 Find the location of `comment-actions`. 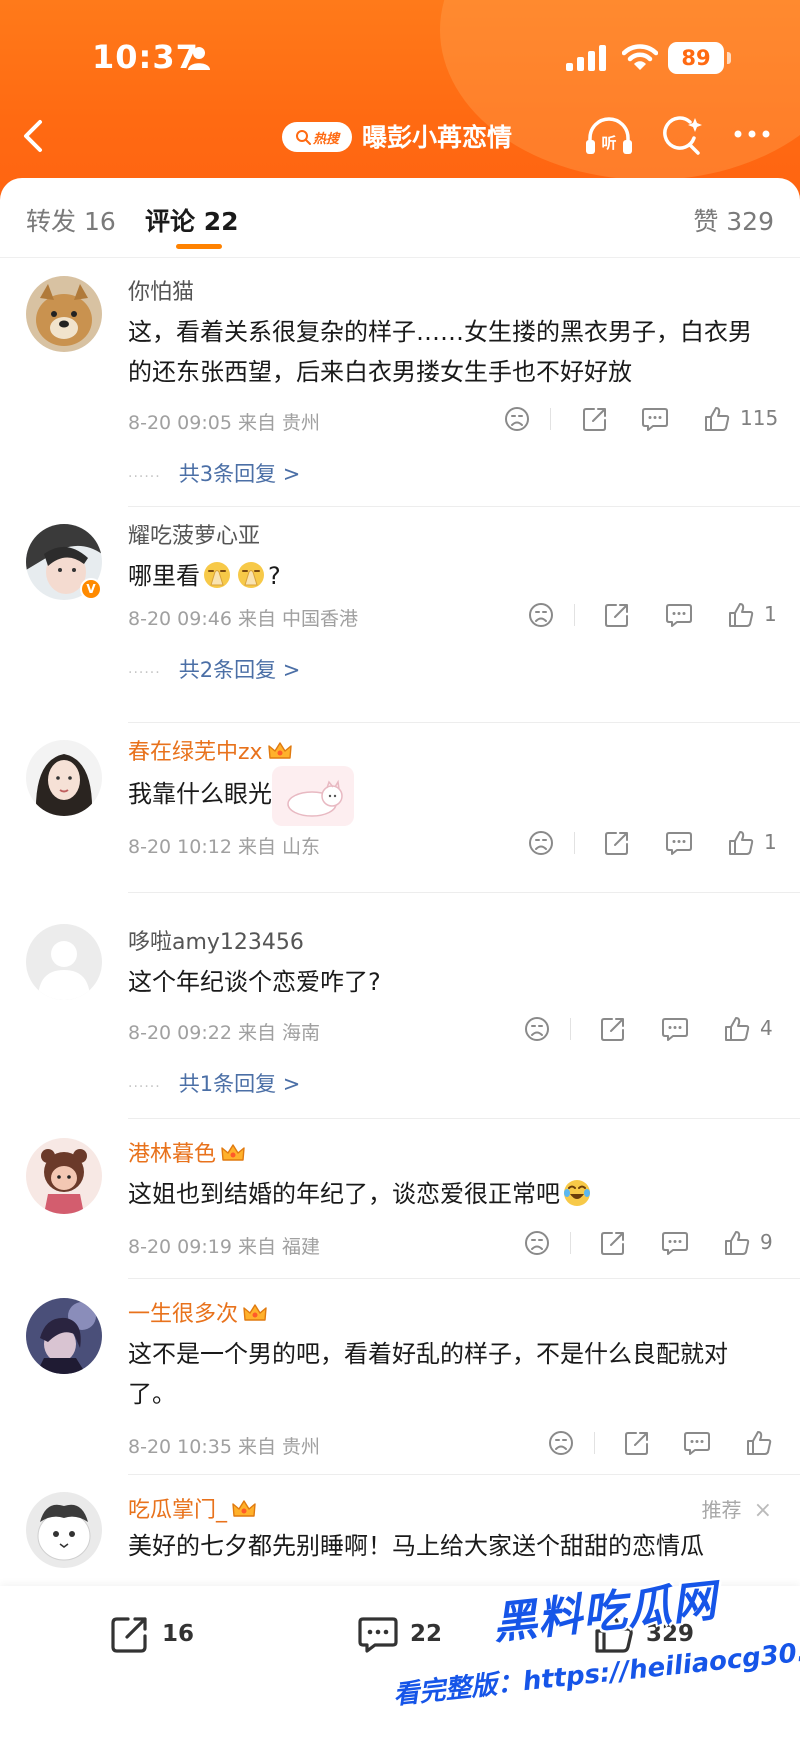

comment-actions is located at coordinates (672, 1445).